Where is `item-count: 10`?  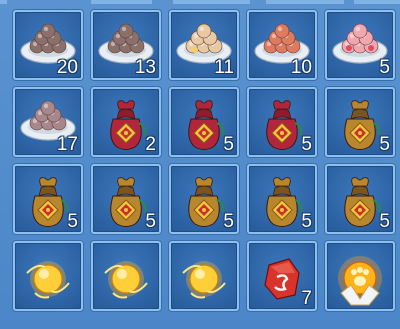 item-count: 10 is located at coordinates (301, 67).